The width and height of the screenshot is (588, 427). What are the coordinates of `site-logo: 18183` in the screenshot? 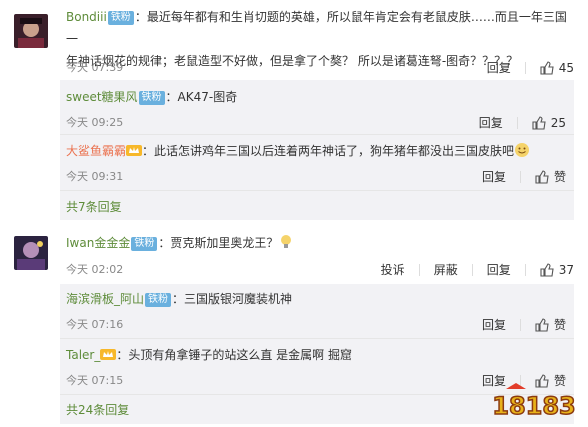 It's located at (534, 402).